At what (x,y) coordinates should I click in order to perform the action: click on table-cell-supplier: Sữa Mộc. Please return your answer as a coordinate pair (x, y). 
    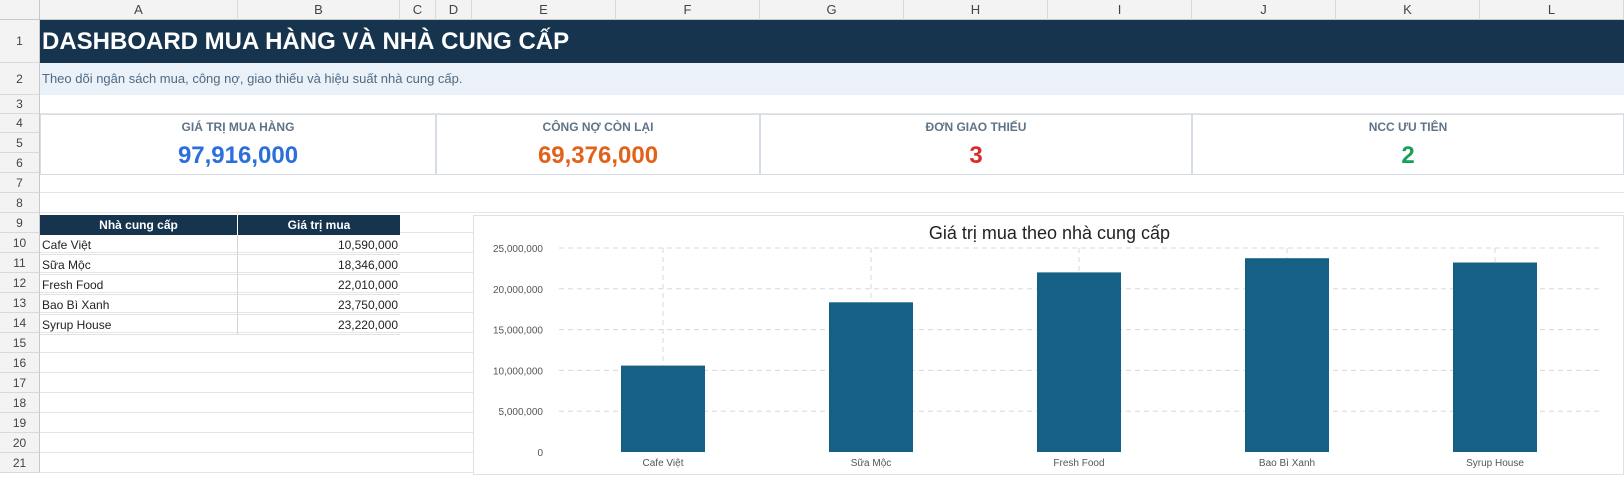
    Looking at the image, I should click on (139, 265).